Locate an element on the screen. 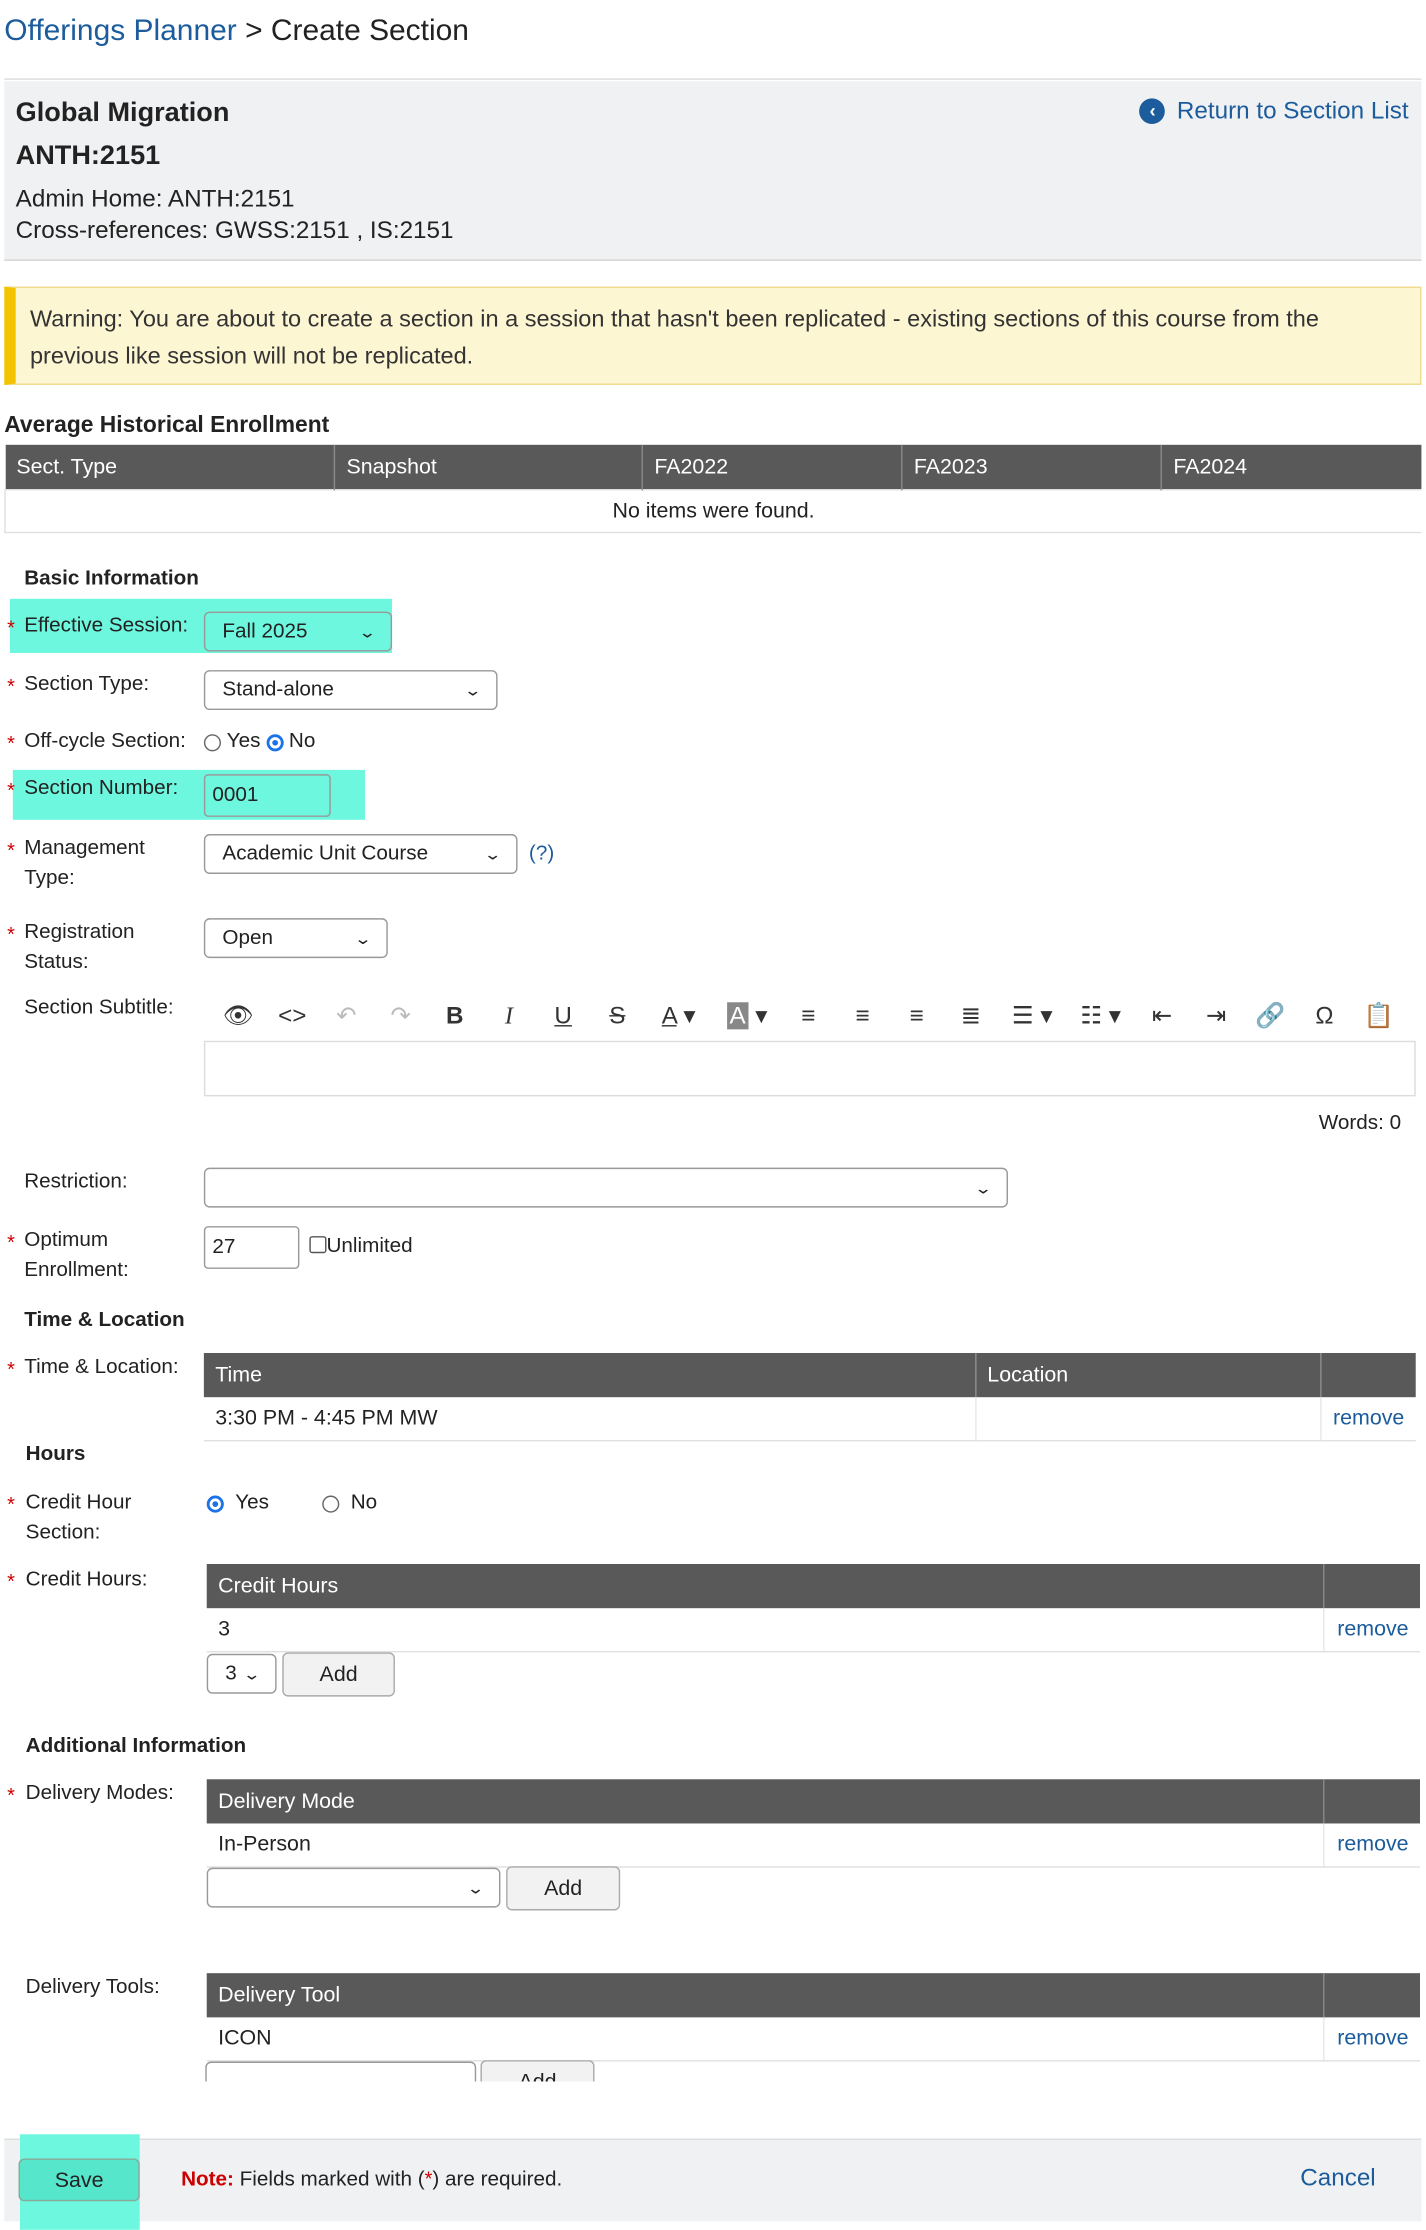  delivery-tool-add-button: Add is located at coordinates (537, 2071).